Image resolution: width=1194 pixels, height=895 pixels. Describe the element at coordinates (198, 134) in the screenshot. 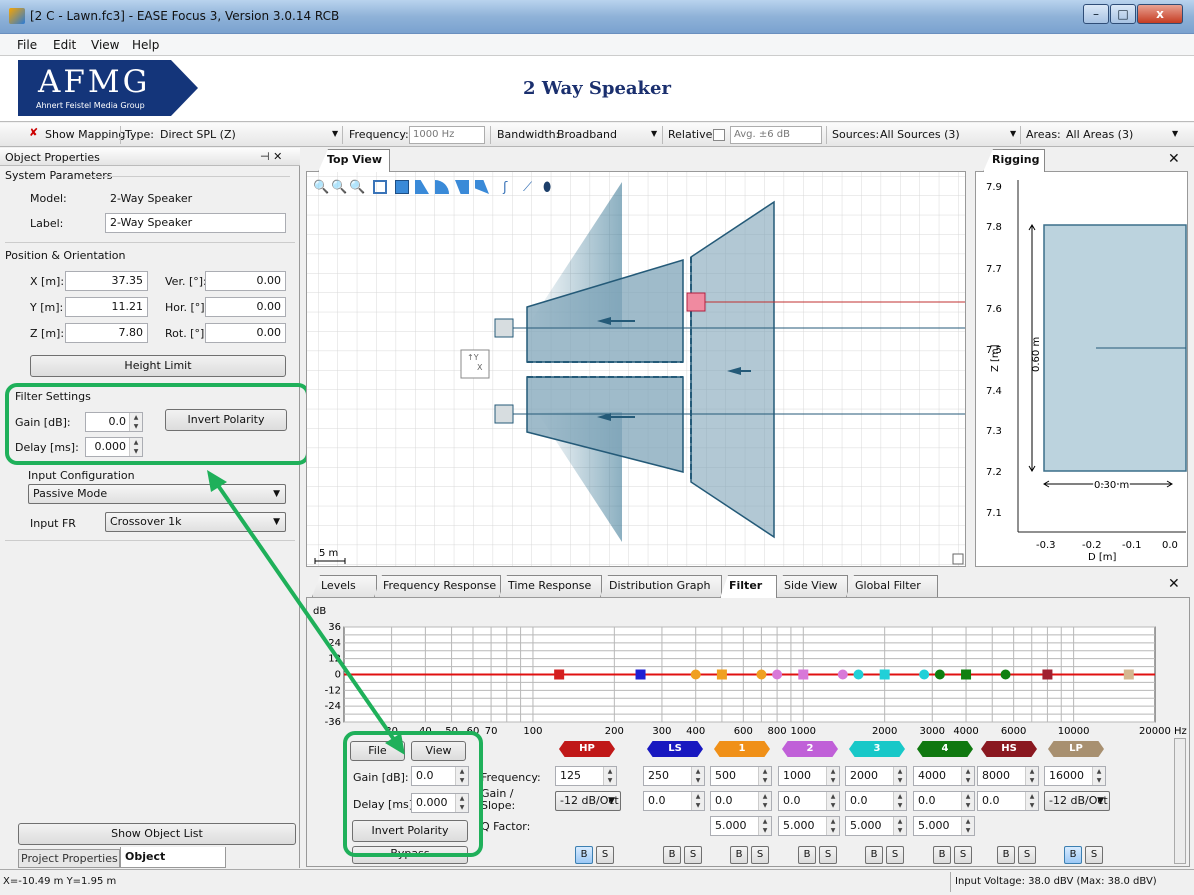

I see `type-dropdown: Direct SPL (Z)` at that location.